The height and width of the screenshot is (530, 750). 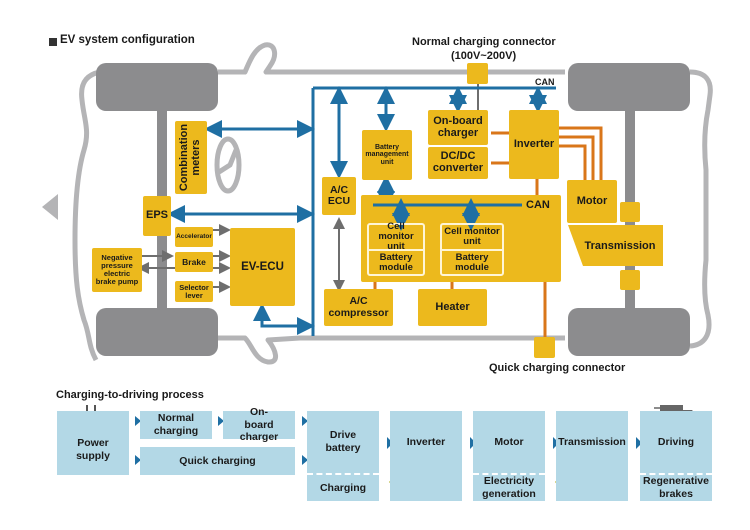 What do you see at coordinates (358, 307) in the screenshot?
I see `ac-compressor: A/C compressor` at bounding box center [358, 307].